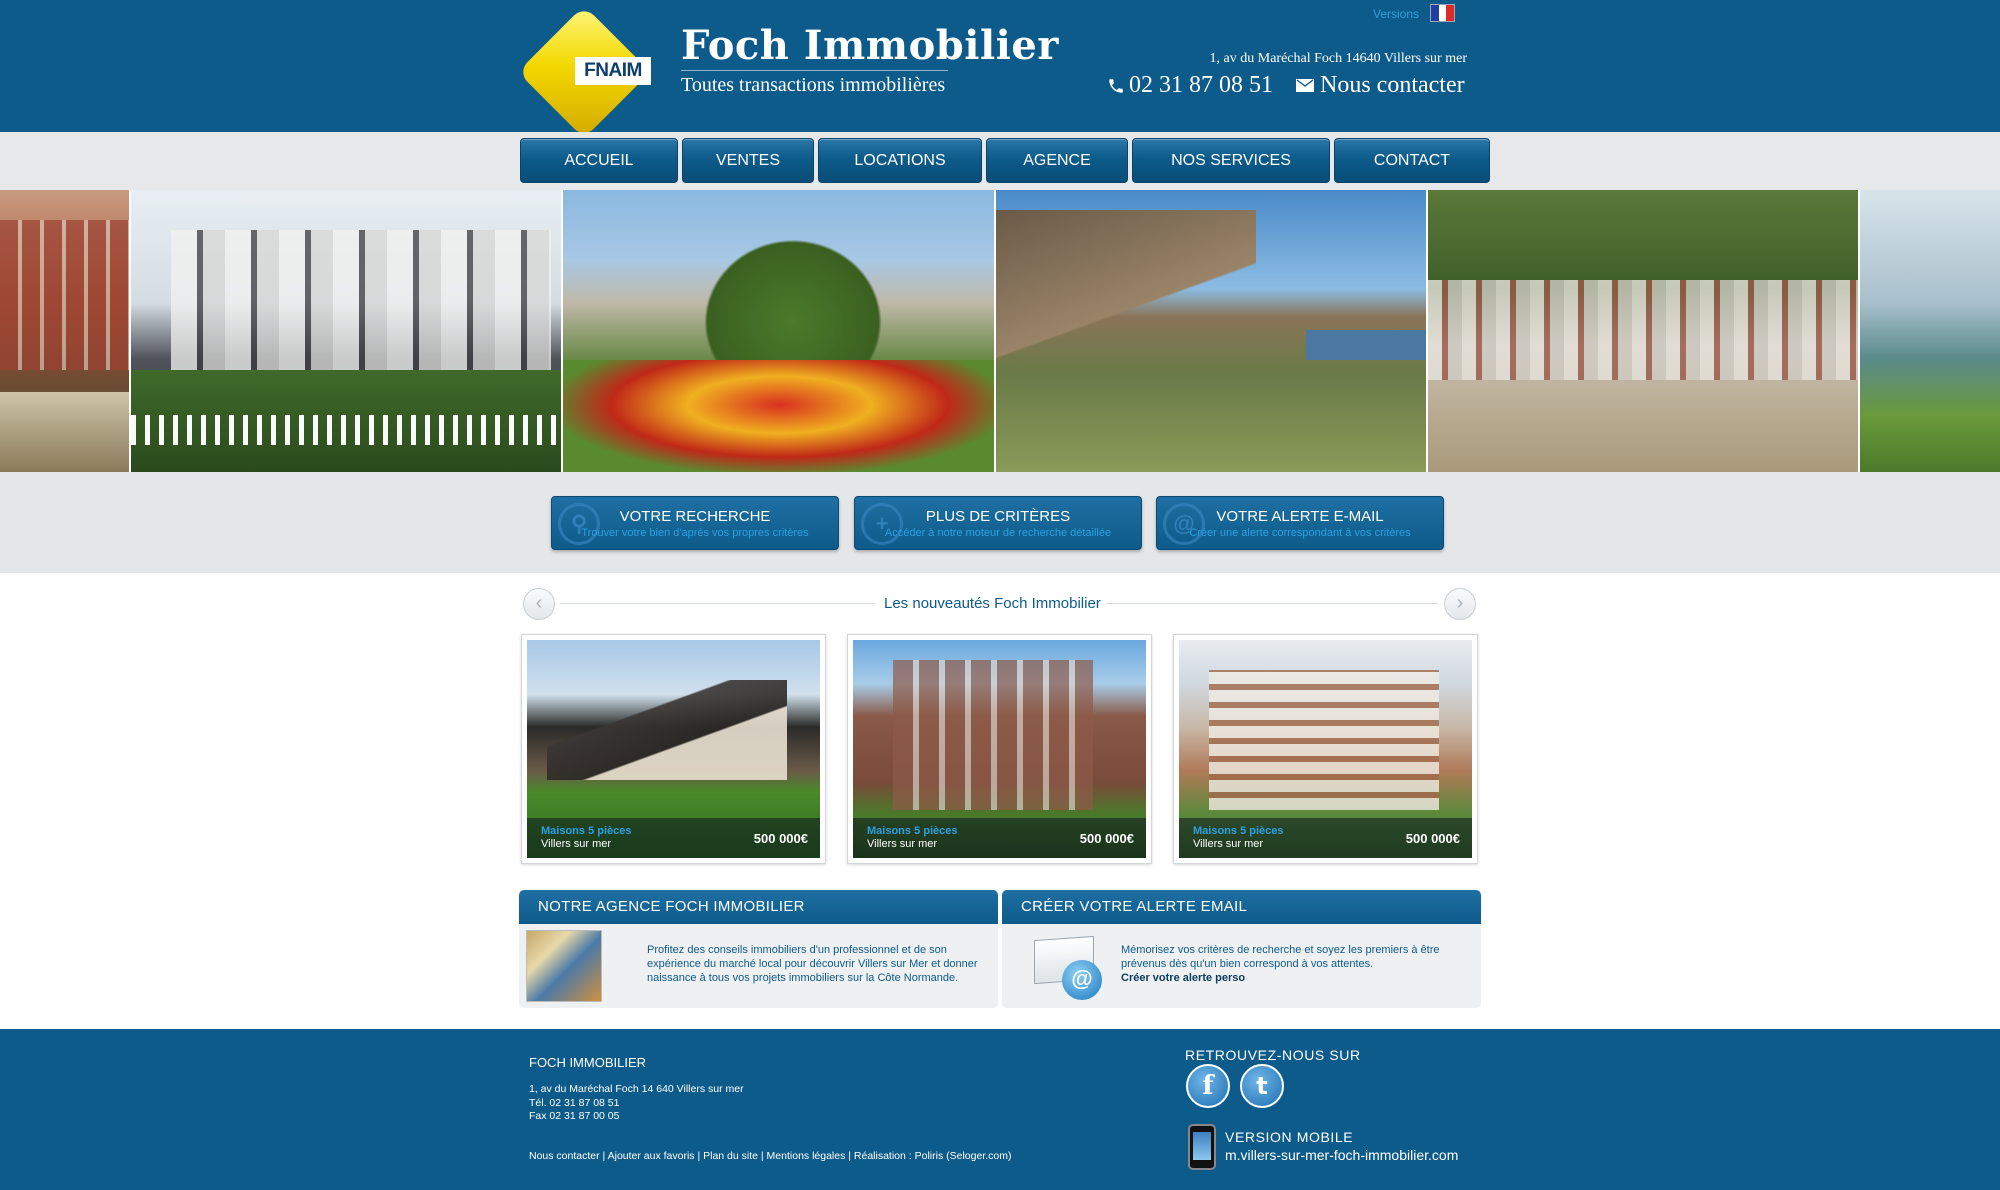  Describe the element at coordinates (1183, 978) in the screenshot. I see `alert-panel-link: Créer votre alerte perso` at that location.